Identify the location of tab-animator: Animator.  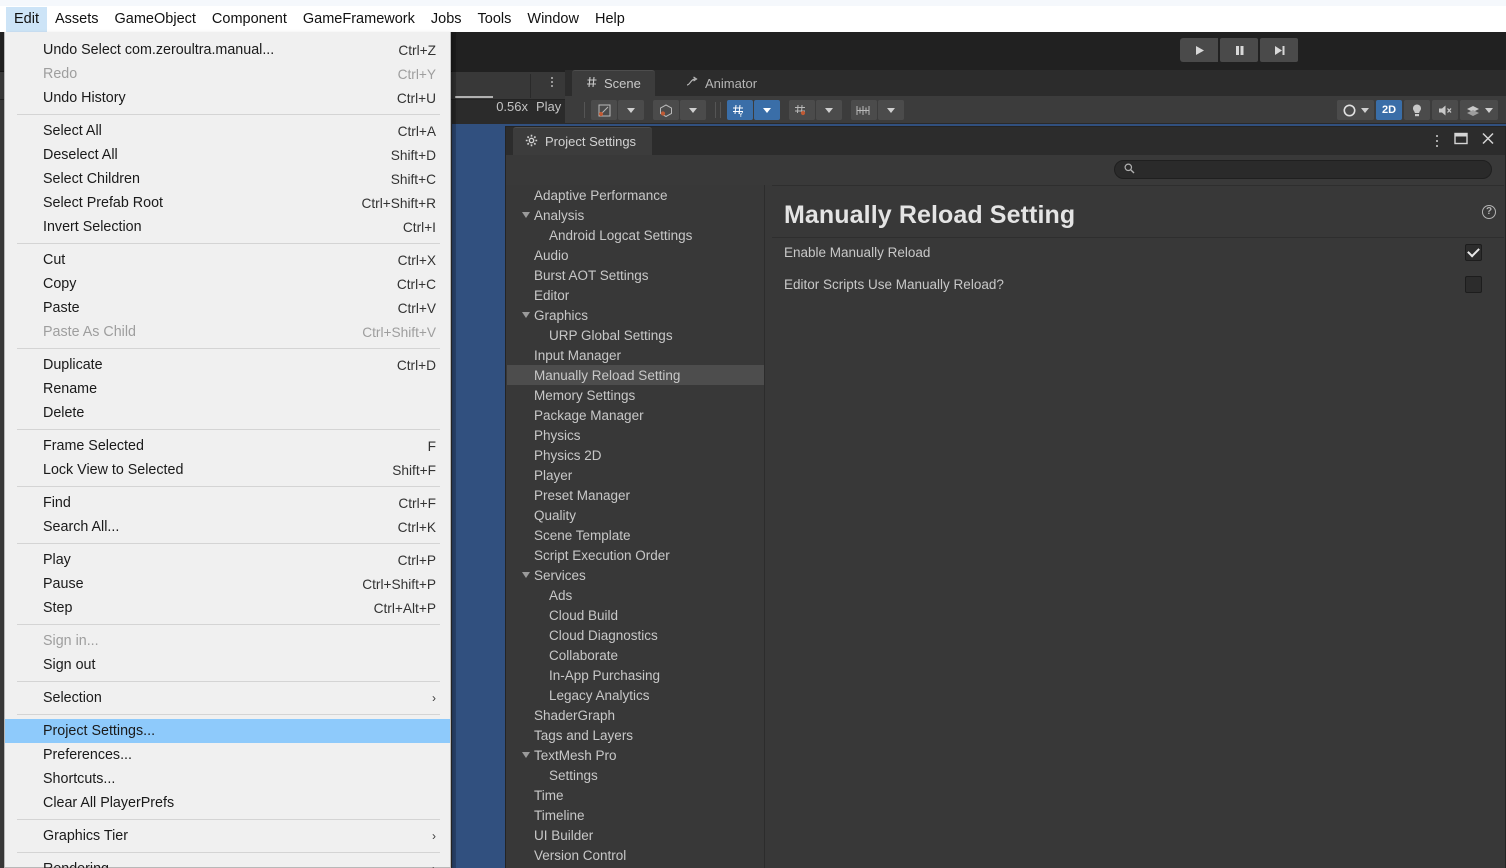
(721, 83).